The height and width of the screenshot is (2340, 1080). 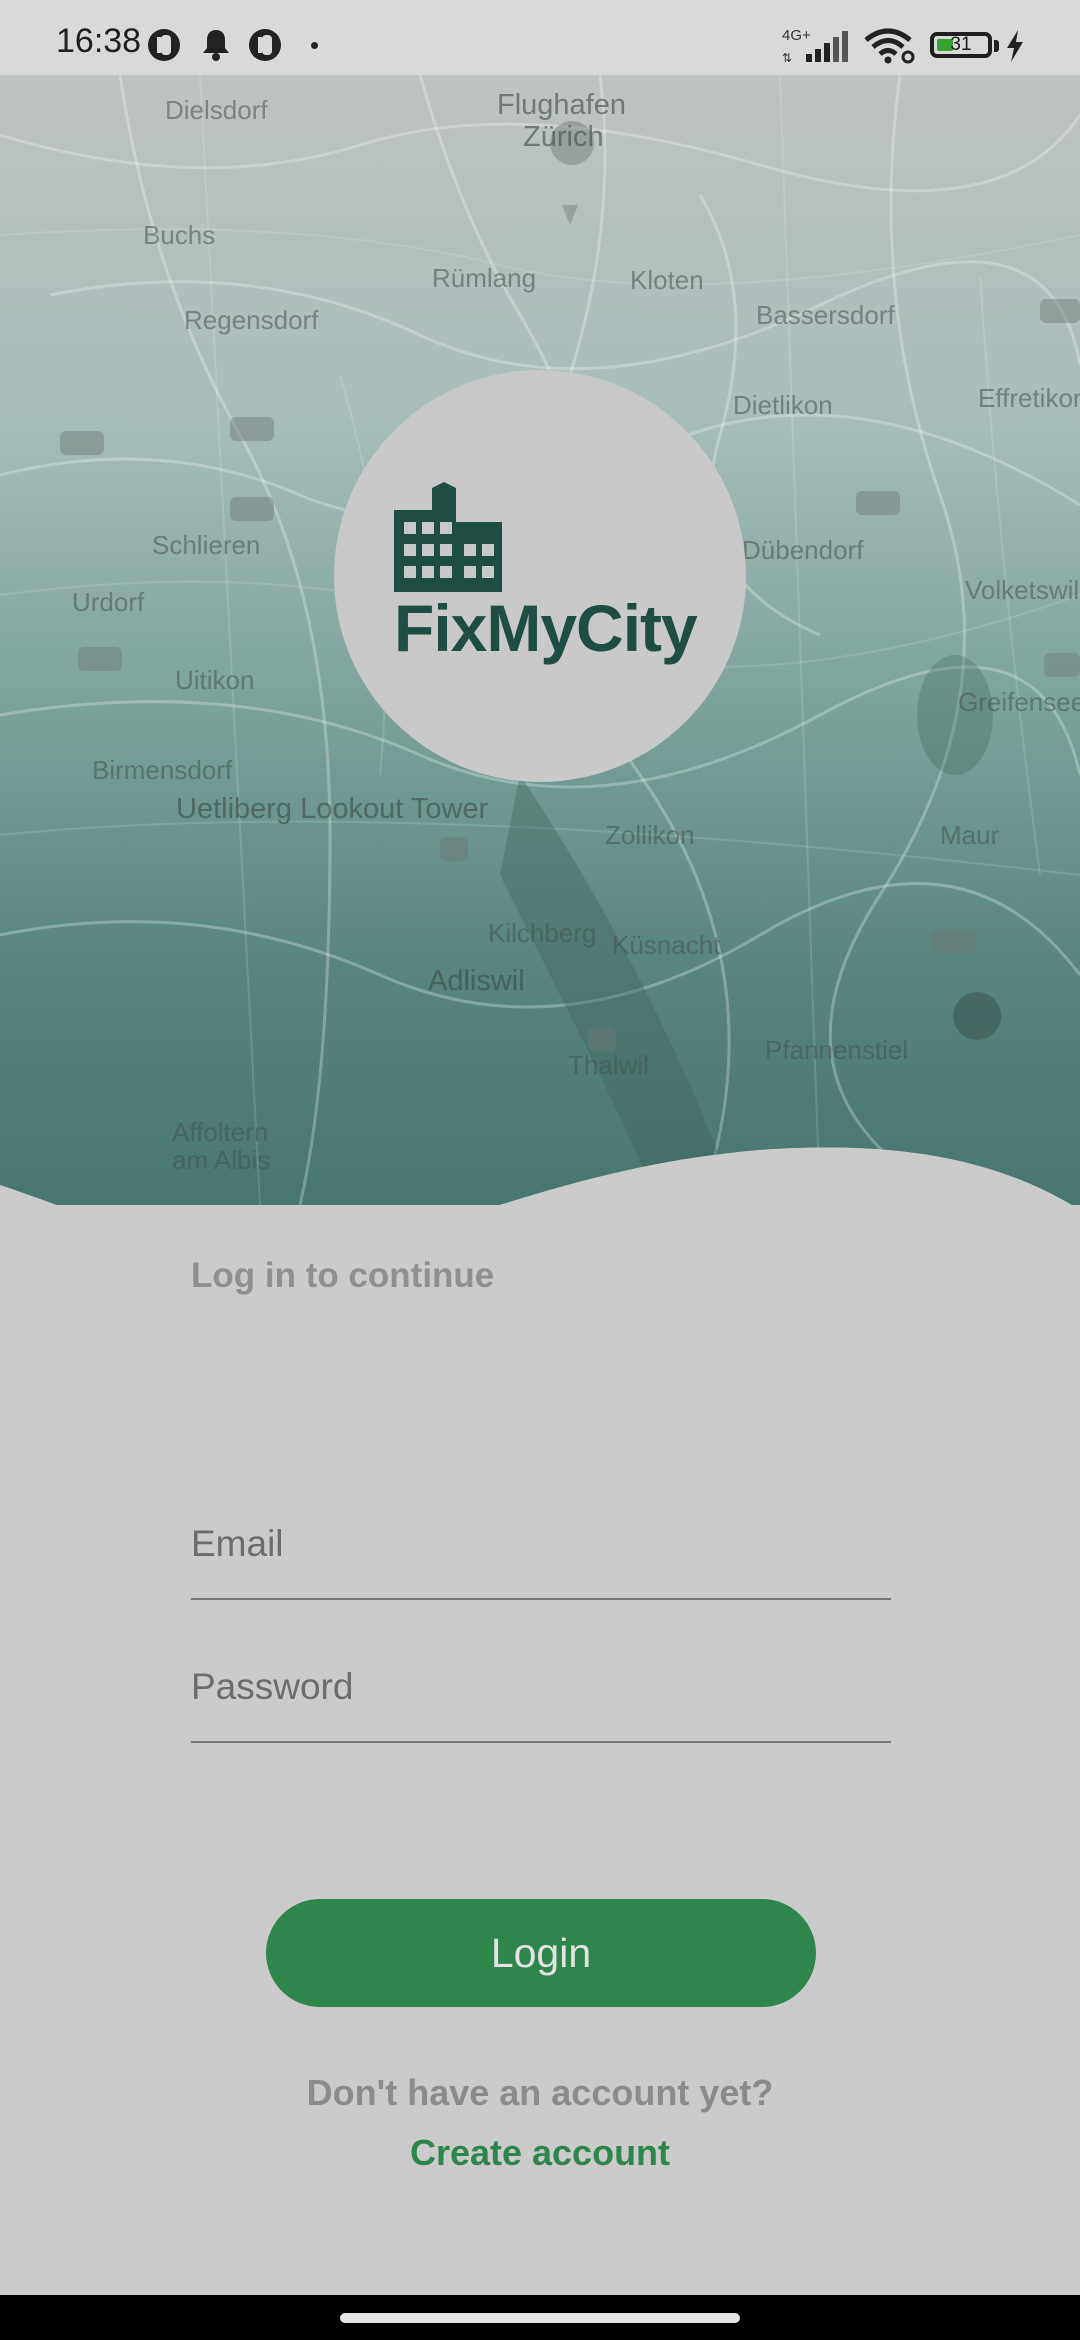 I want to click on password-field, so click(x=541, y=1697).